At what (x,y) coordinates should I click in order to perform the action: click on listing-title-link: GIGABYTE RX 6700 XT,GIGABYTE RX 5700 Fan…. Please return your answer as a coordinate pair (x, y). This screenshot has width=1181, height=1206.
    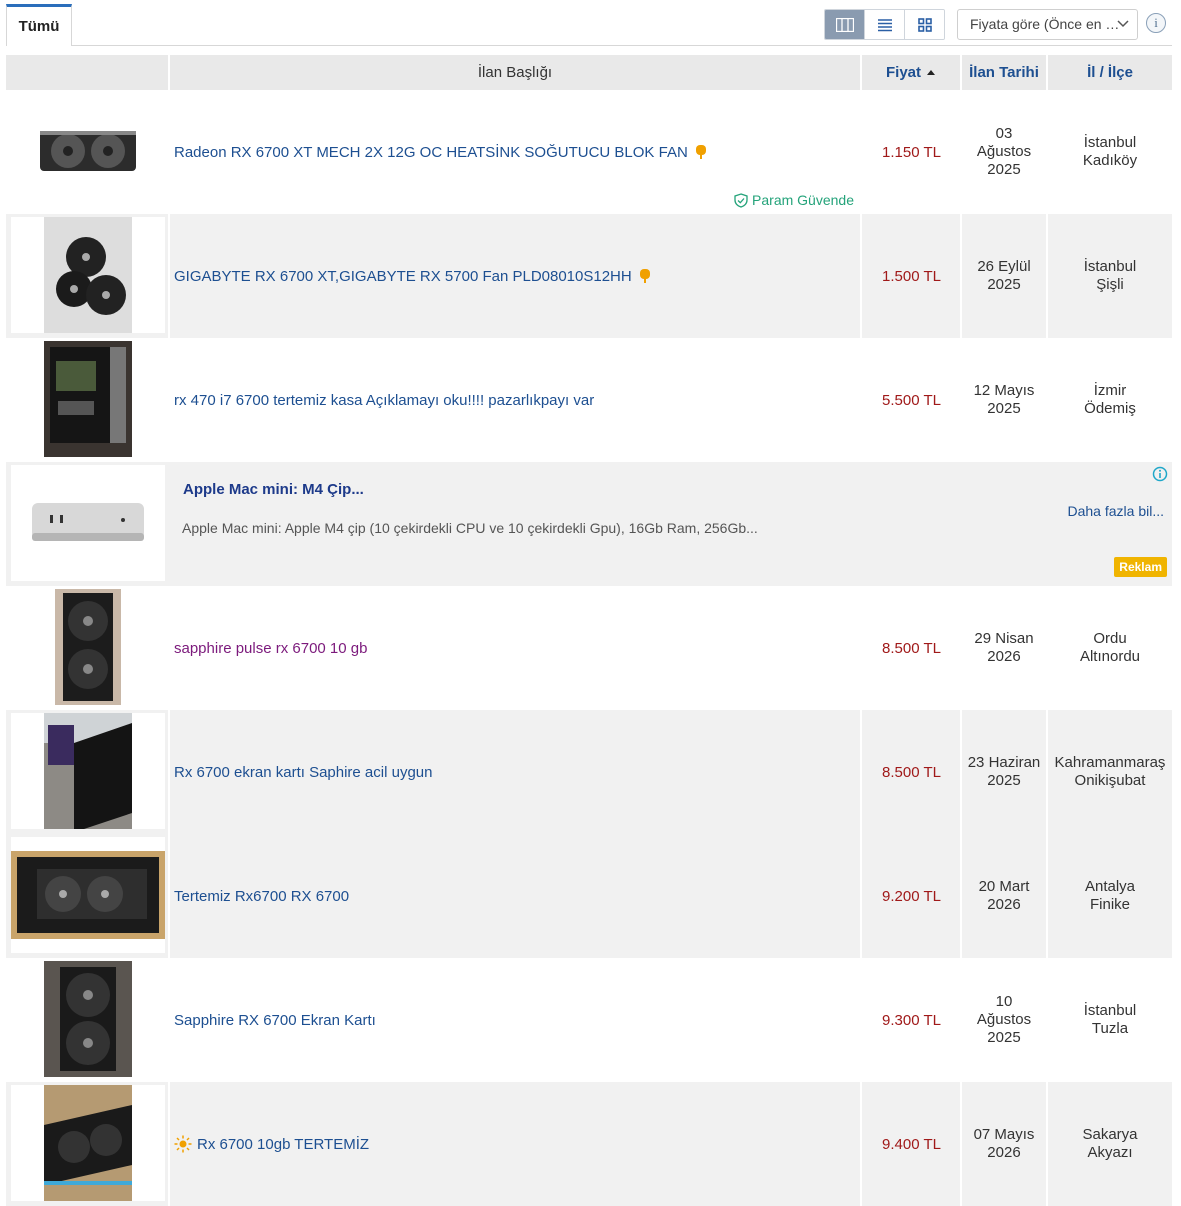
    Looking at the image, I should click on (403, 276).